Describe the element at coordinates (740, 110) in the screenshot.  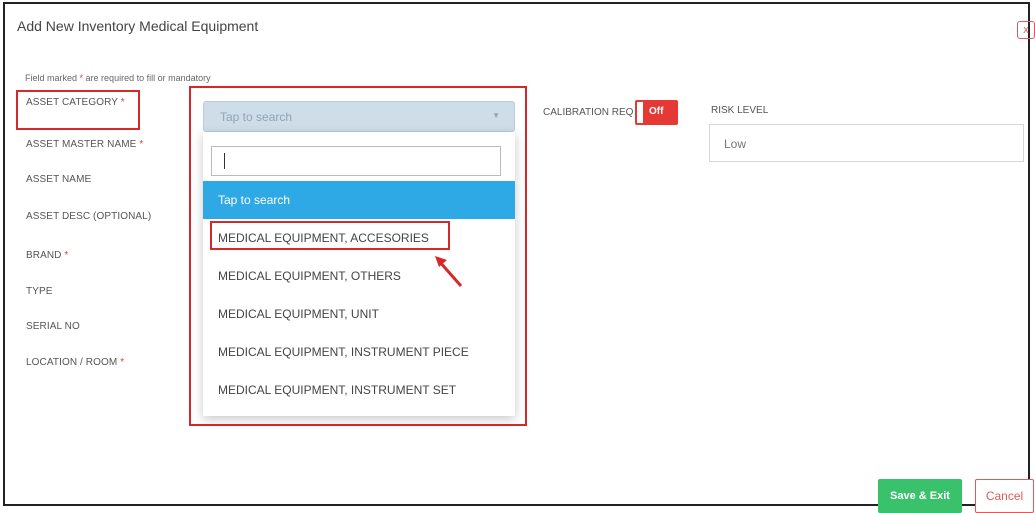
I see `risk-level-label: RISK LEVEL` at that location.